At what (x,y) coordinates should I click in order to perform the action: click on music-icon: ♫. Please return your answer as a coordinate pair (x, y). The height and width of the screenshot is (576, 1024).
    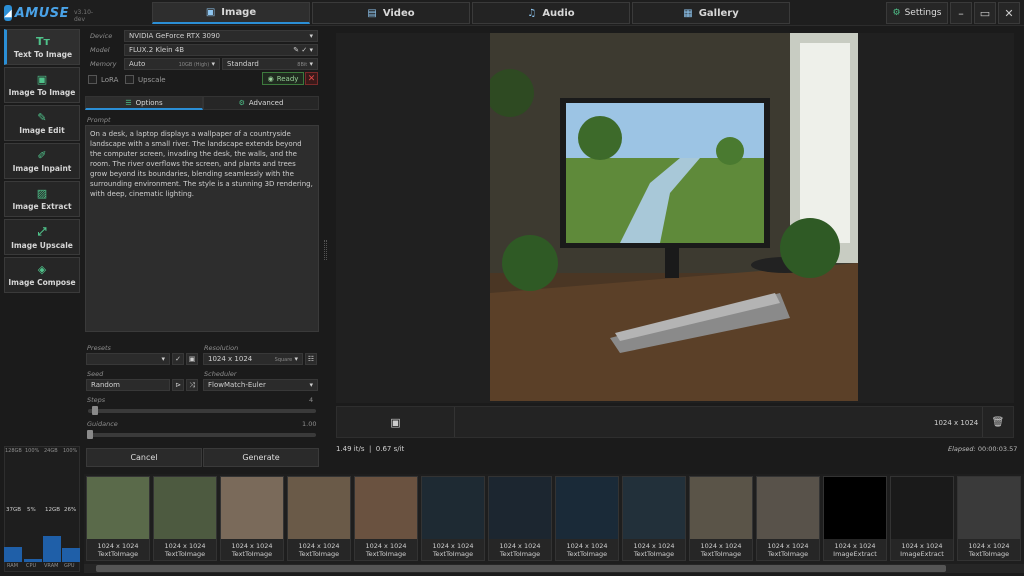
    Looking at the image, I should click on (532, 13).